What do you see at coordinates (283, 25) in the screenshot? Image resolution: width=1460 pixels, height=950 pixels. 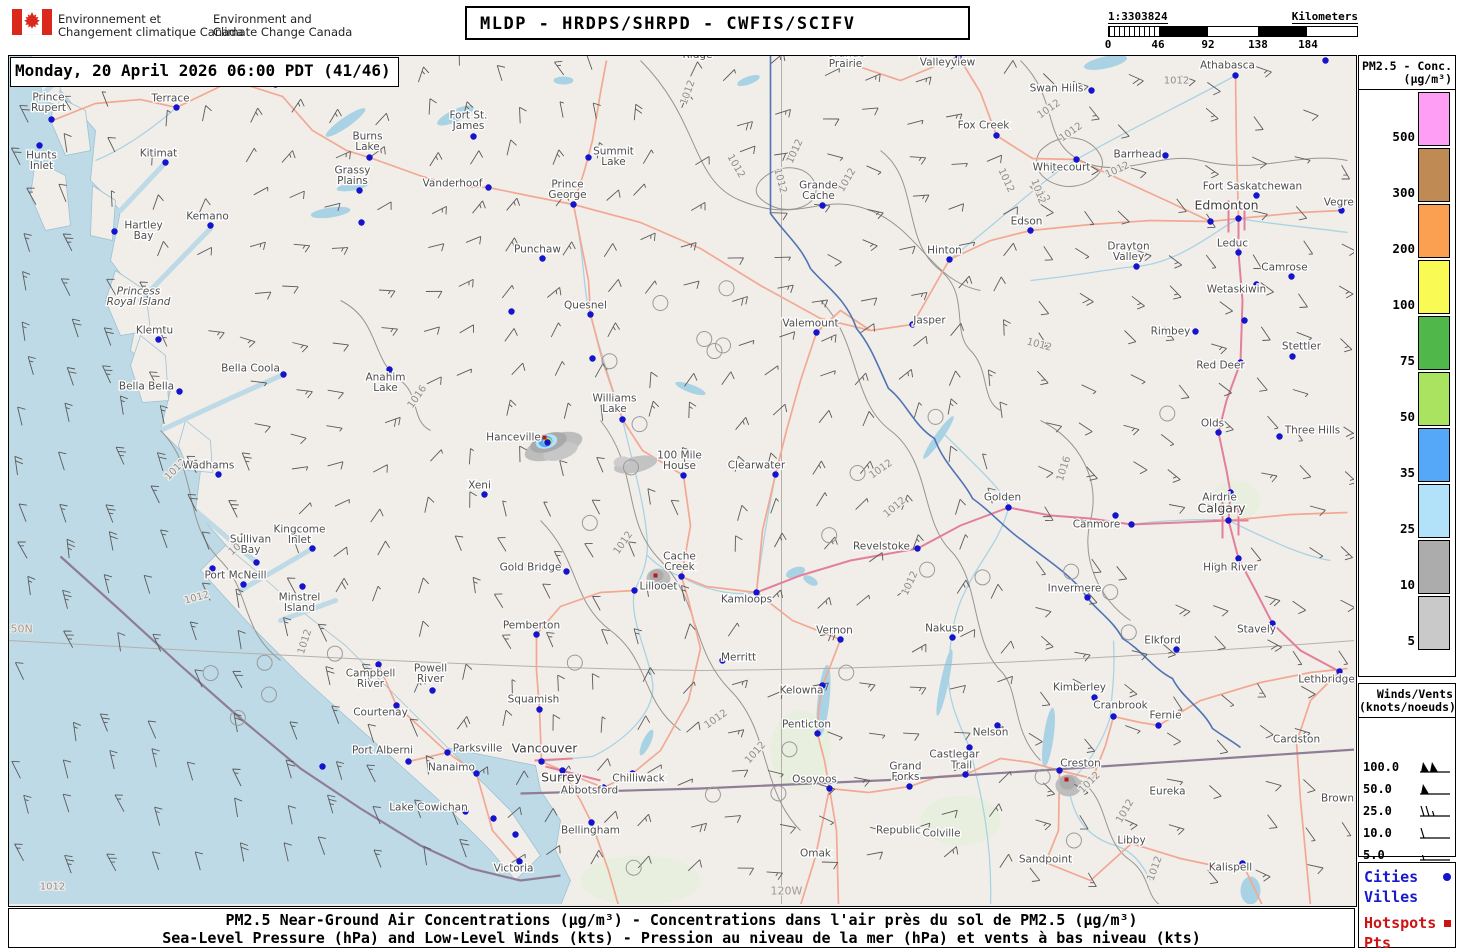 I see `logo-text-english: Environment and Climate Change Canada` at bounding box center [283, 25].